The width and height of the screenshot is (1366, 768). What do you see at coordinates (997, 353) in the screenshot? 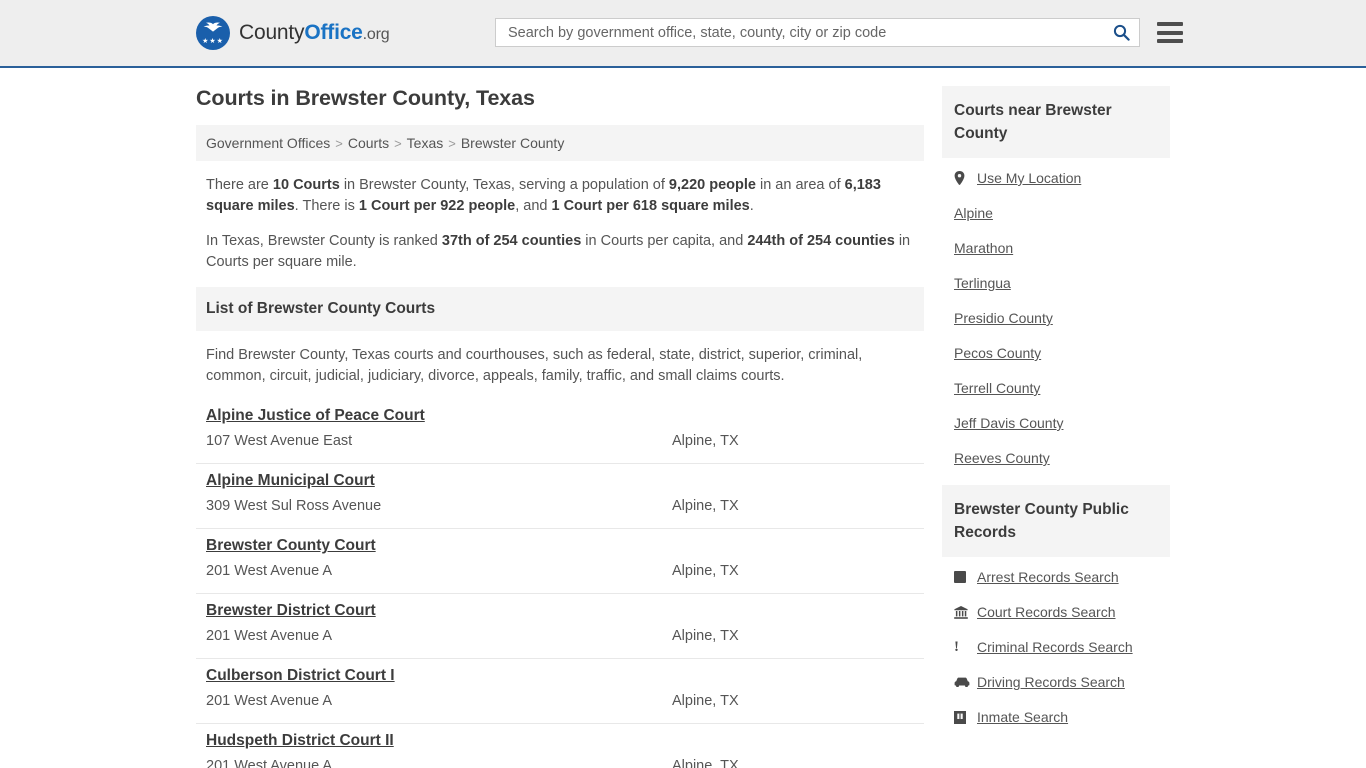
I see `nearby-item-label: Pecos County` at bounding box center [997, 353].